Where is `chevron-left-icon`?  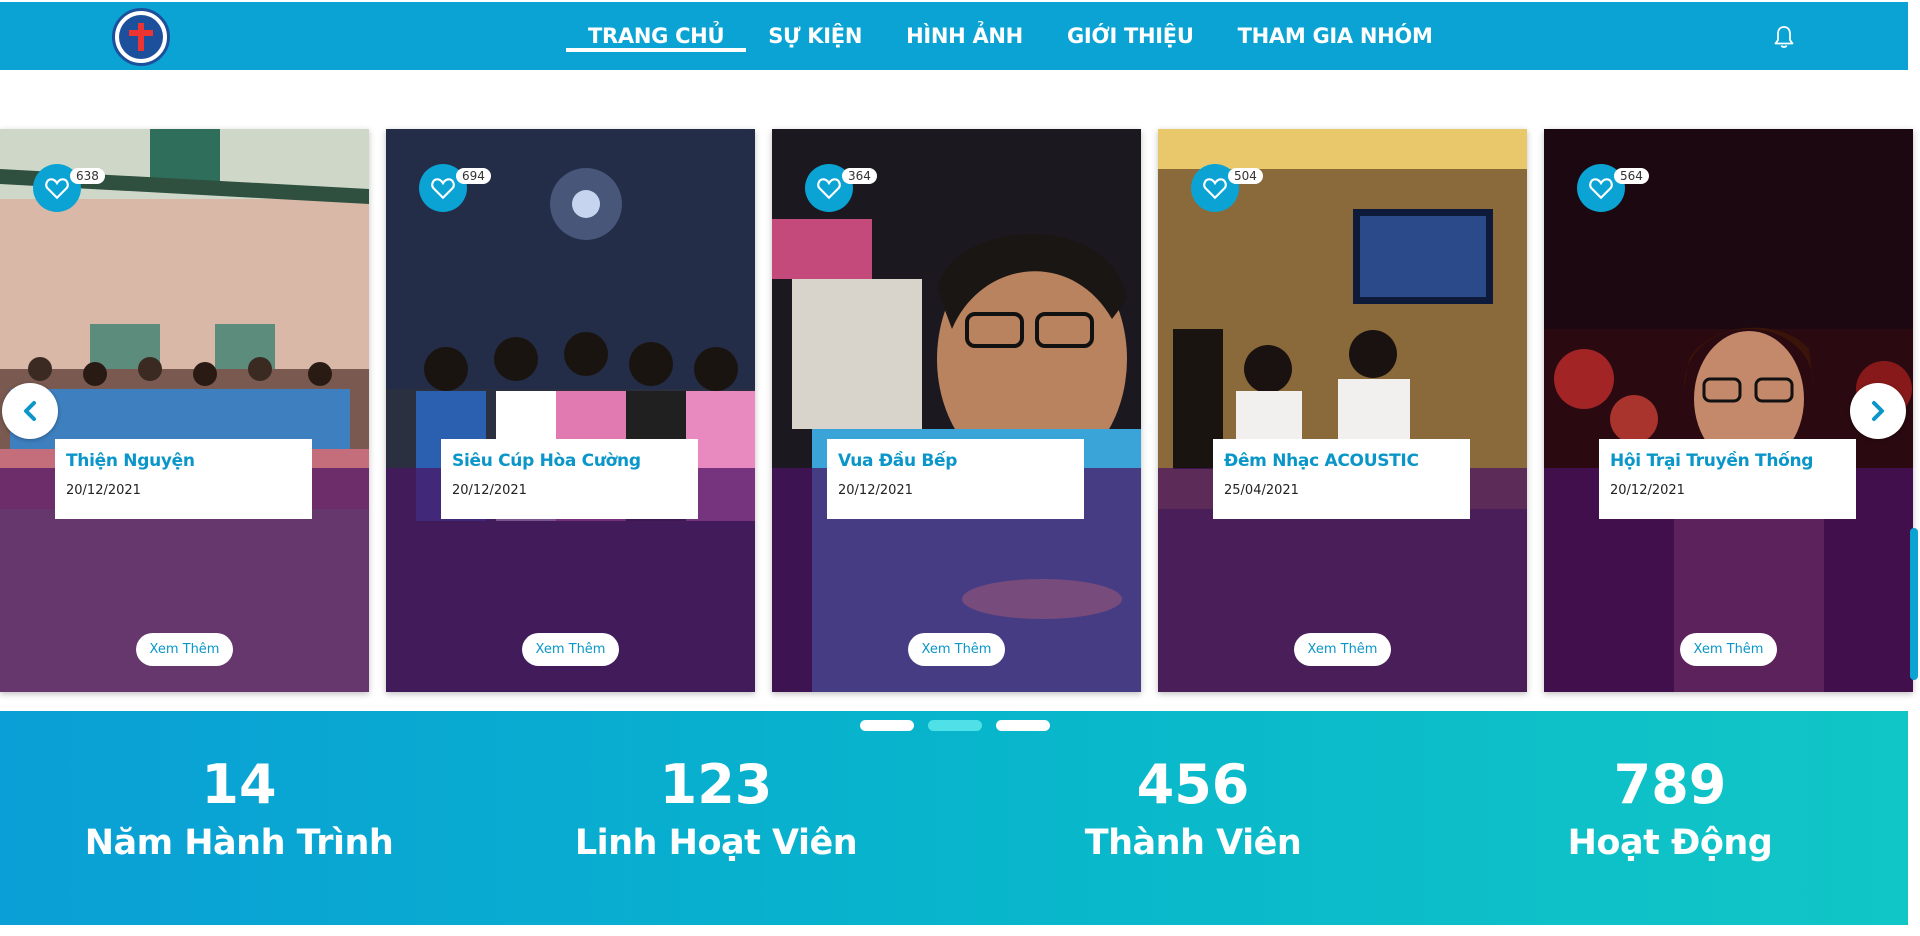 chevron-left-icon is located at coordinates (30, 411).